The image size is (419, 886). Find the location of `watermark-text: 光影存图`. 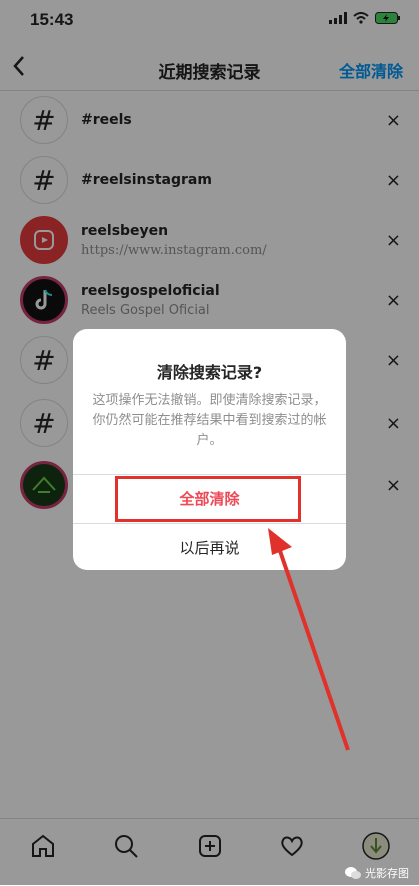

watermark-text: 光影存图 is located at coordinates (387, 873).